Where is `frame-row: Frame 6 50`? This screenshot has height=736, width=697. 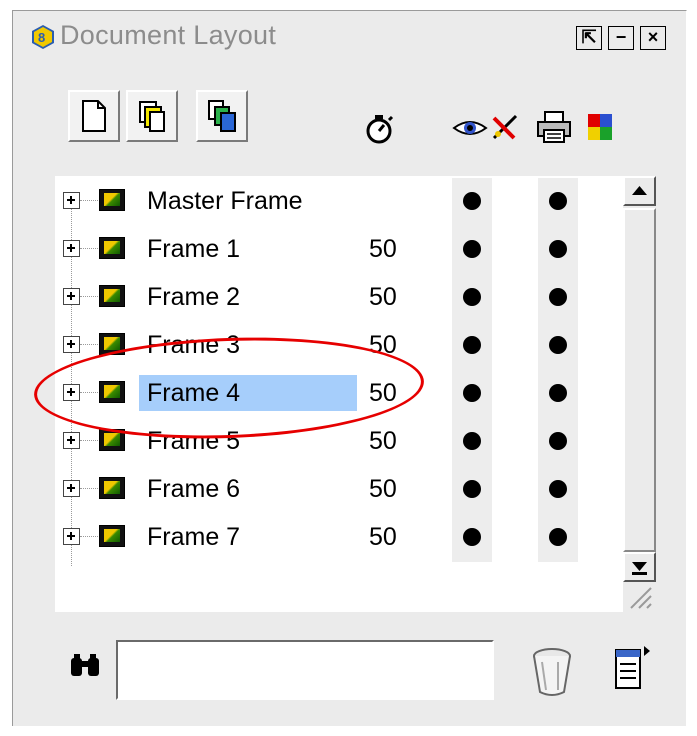 frame-row: Frame 6 50 is located at coordinates (339, 490).